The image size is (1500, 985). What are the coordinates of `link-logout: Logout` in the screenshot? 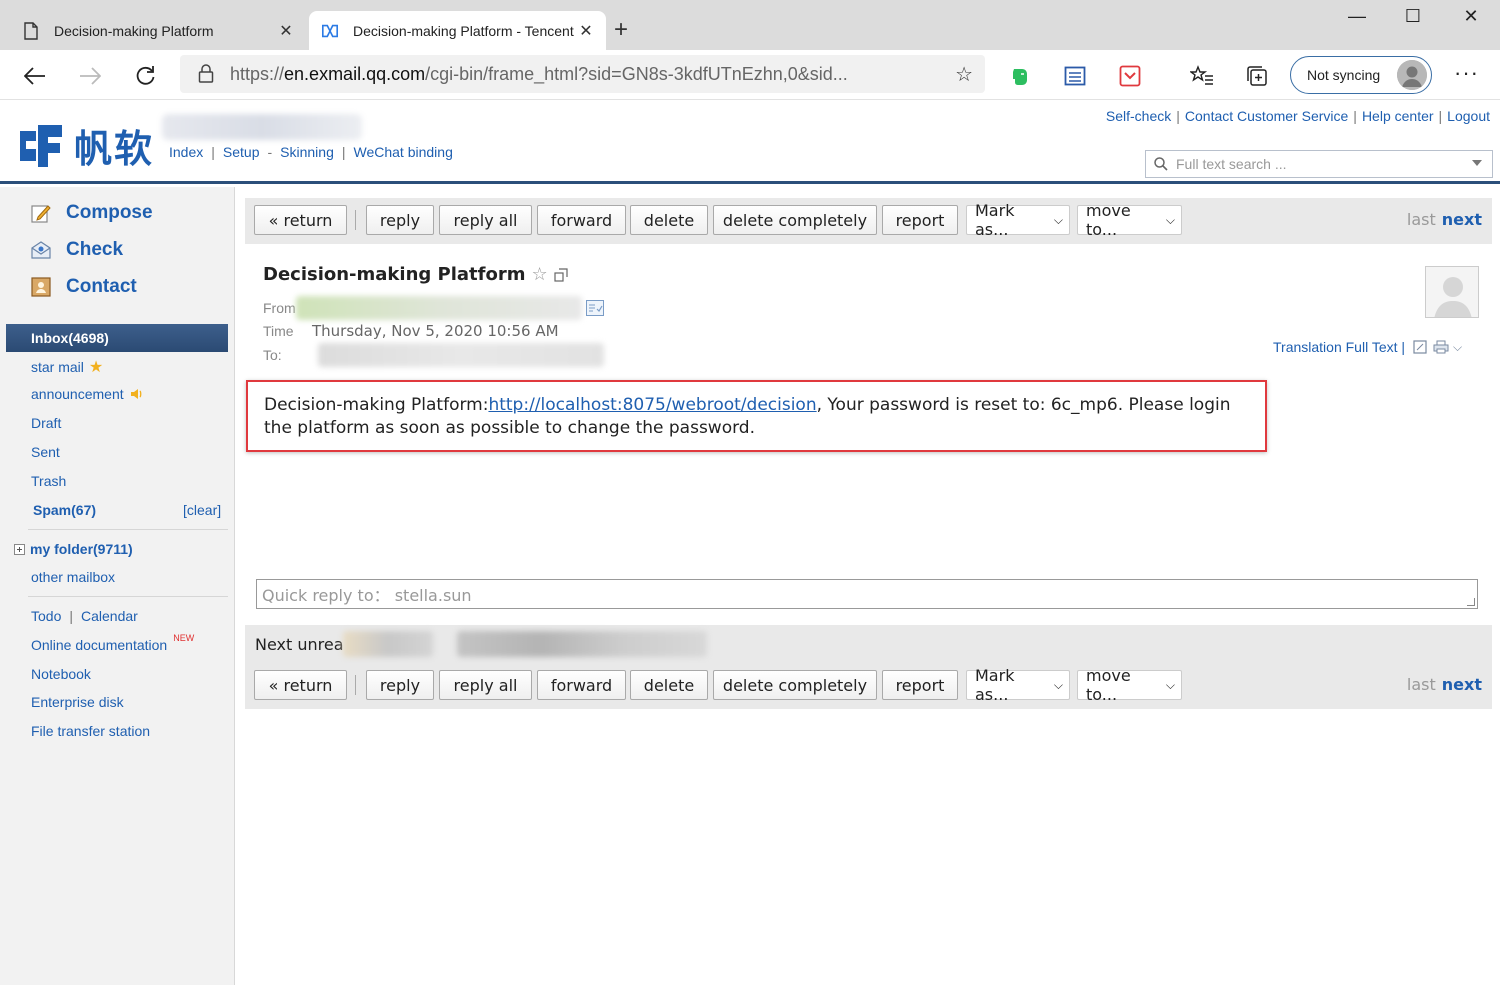 It's located at (1468, 116).